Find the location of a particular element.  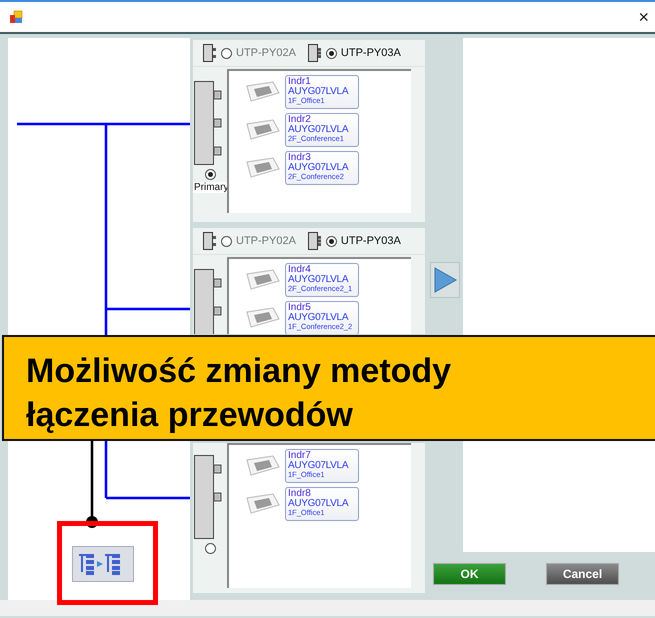

close-button: × is located at coordinates (643, 17).